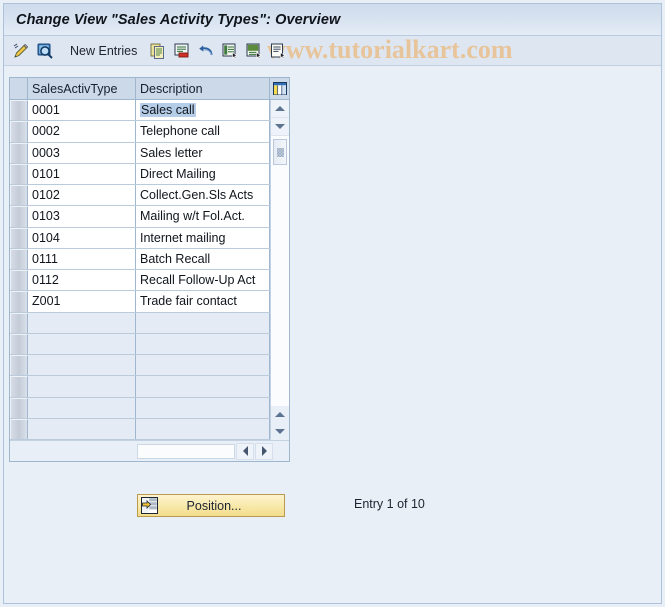 Image resolution: width=665 pixels, height=607 pixels. I want to click on copy-icon, so click(157, 51).